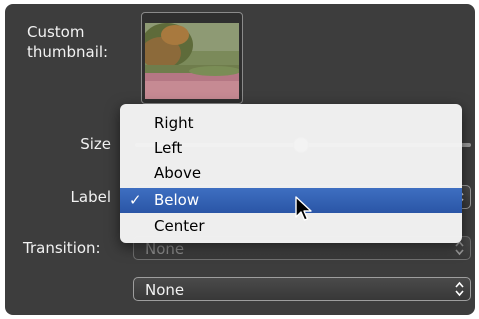 The image size is (479, 319). What do you see at coordinates (192, 61) in the screenshot?
I see `thumbnail-image` at bounding box center [192, 61].